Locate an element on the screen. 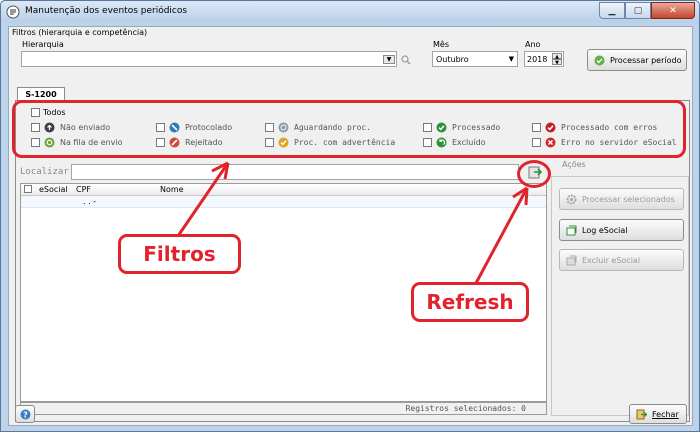 Image resolution: width=700 pixels, height=432 pixels. filtros-annotation-text: Filtros is located at coordinates (179, 254).